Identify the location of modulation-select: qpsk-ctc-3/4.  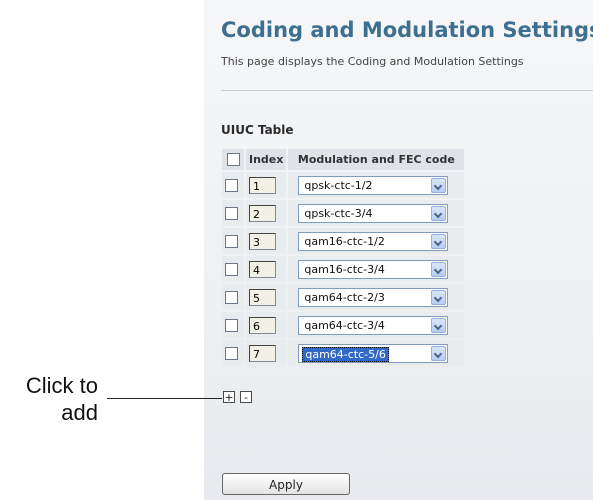
(373, 213).